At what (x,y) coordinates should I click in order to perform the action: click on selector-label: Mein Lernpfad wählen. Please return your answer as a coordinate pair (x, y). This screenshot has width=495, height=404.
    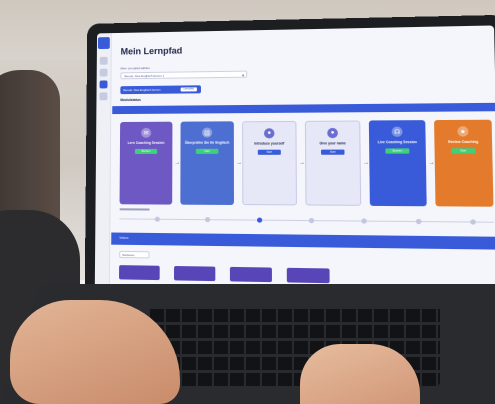
    Looking at the image, I should click on (136, 68).